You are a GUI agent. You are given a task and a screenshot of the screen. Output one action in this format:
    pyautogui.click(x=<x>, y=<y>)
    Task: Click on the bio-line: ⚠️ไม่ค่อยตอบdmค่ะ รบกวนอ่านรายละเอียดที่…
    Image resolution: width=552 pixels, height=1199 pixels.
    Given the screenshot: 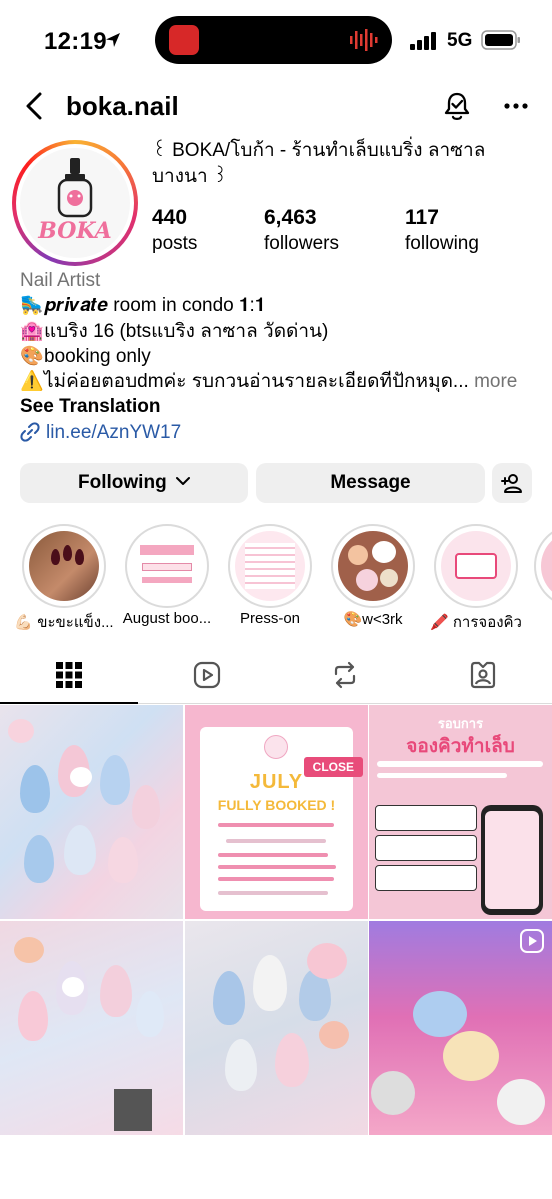 What is the action you would take?
    pyautogui.click(x=280, y=382)
    